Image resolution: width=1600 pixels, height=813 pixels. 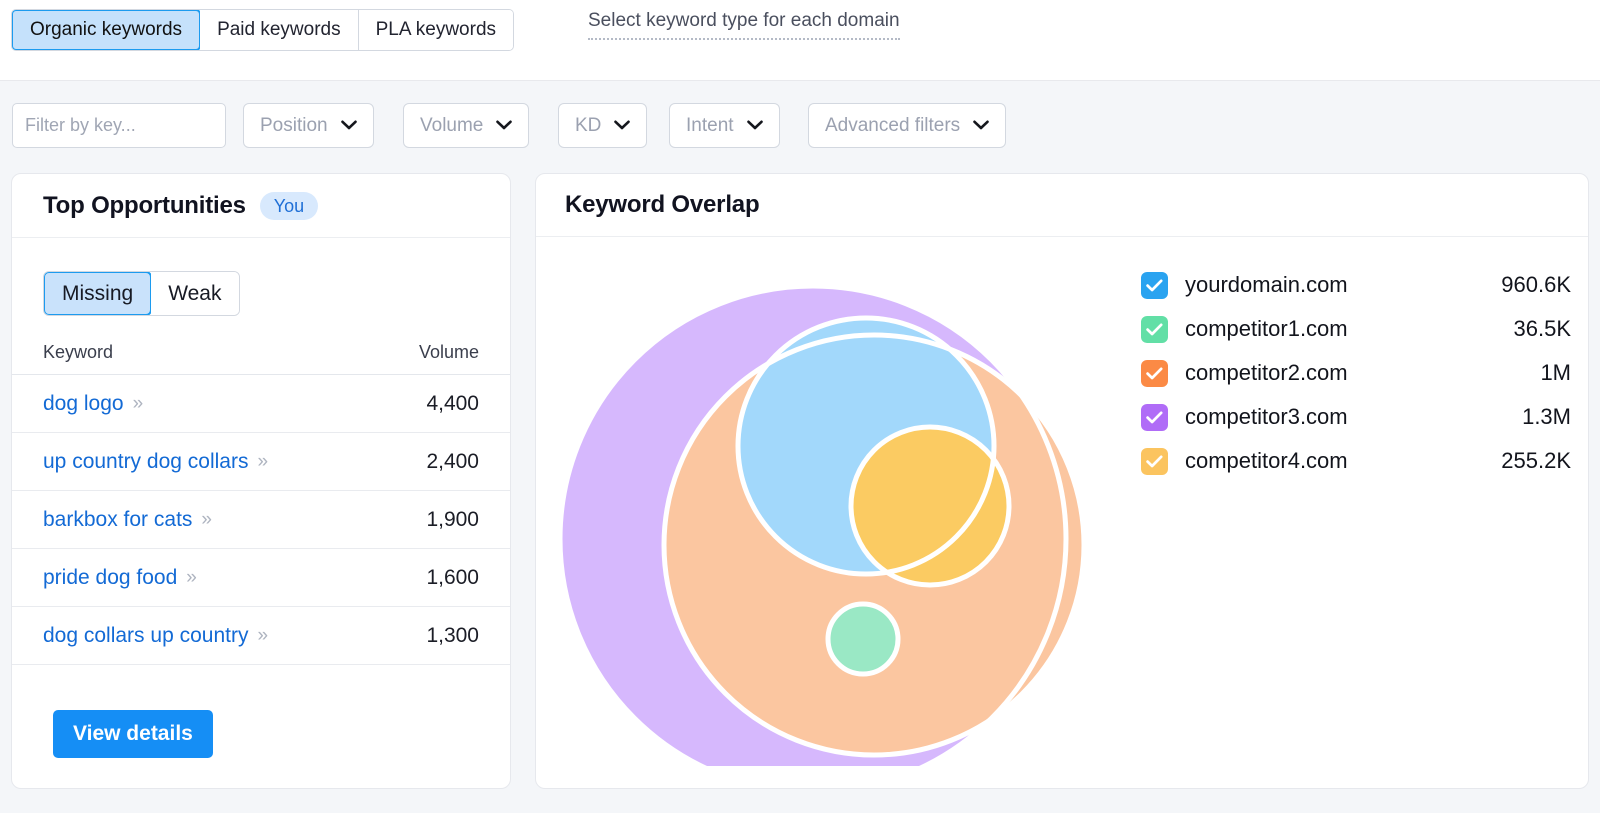 What do you see at coordinates (603, 125) in the screenshot?
I see `kd-filter: KD` at bounding box center [603, 125].